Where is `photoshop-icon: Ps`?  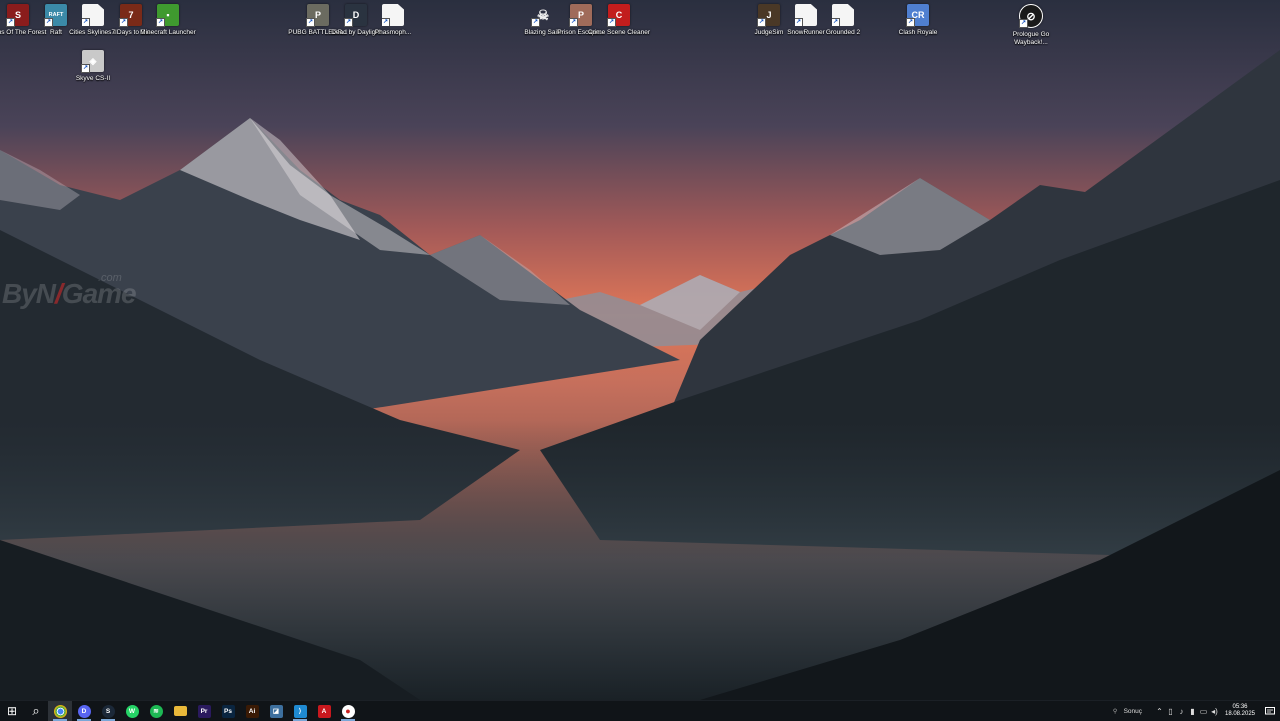 photoshop-icon: Ps is located at coordinates (228, 711).